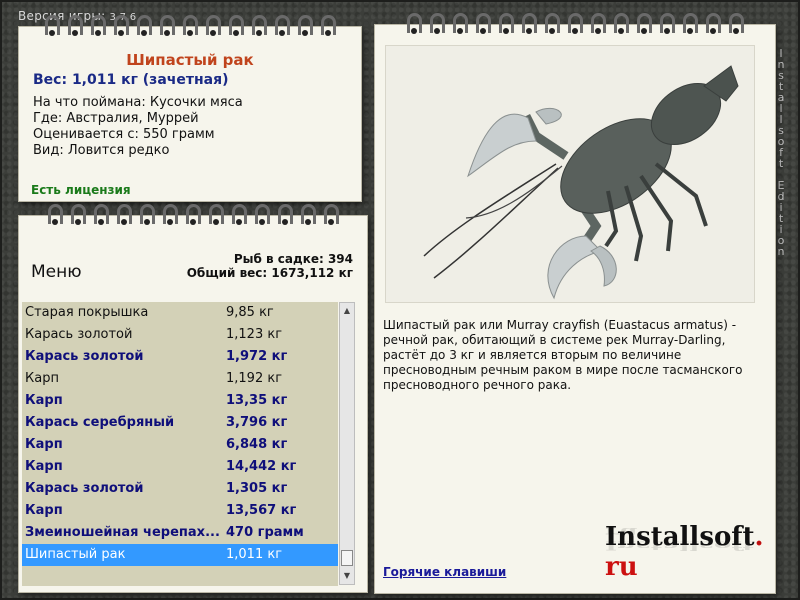 This screenshot has width=800, height=600. I want to click on fish-weight: Вес: 1,011 кг (зачетная), so click(131, 80).